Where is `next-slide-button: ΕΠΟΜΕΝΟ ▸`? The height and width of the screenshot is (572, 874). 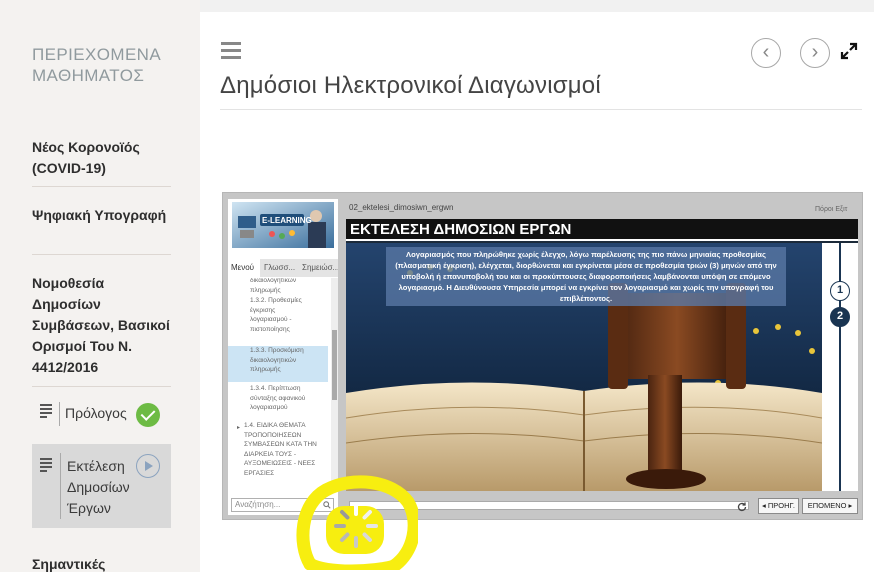
next-slide-button: ΕΠΟΜΕΝΟ ▸ is located at coordinates (830, 506).